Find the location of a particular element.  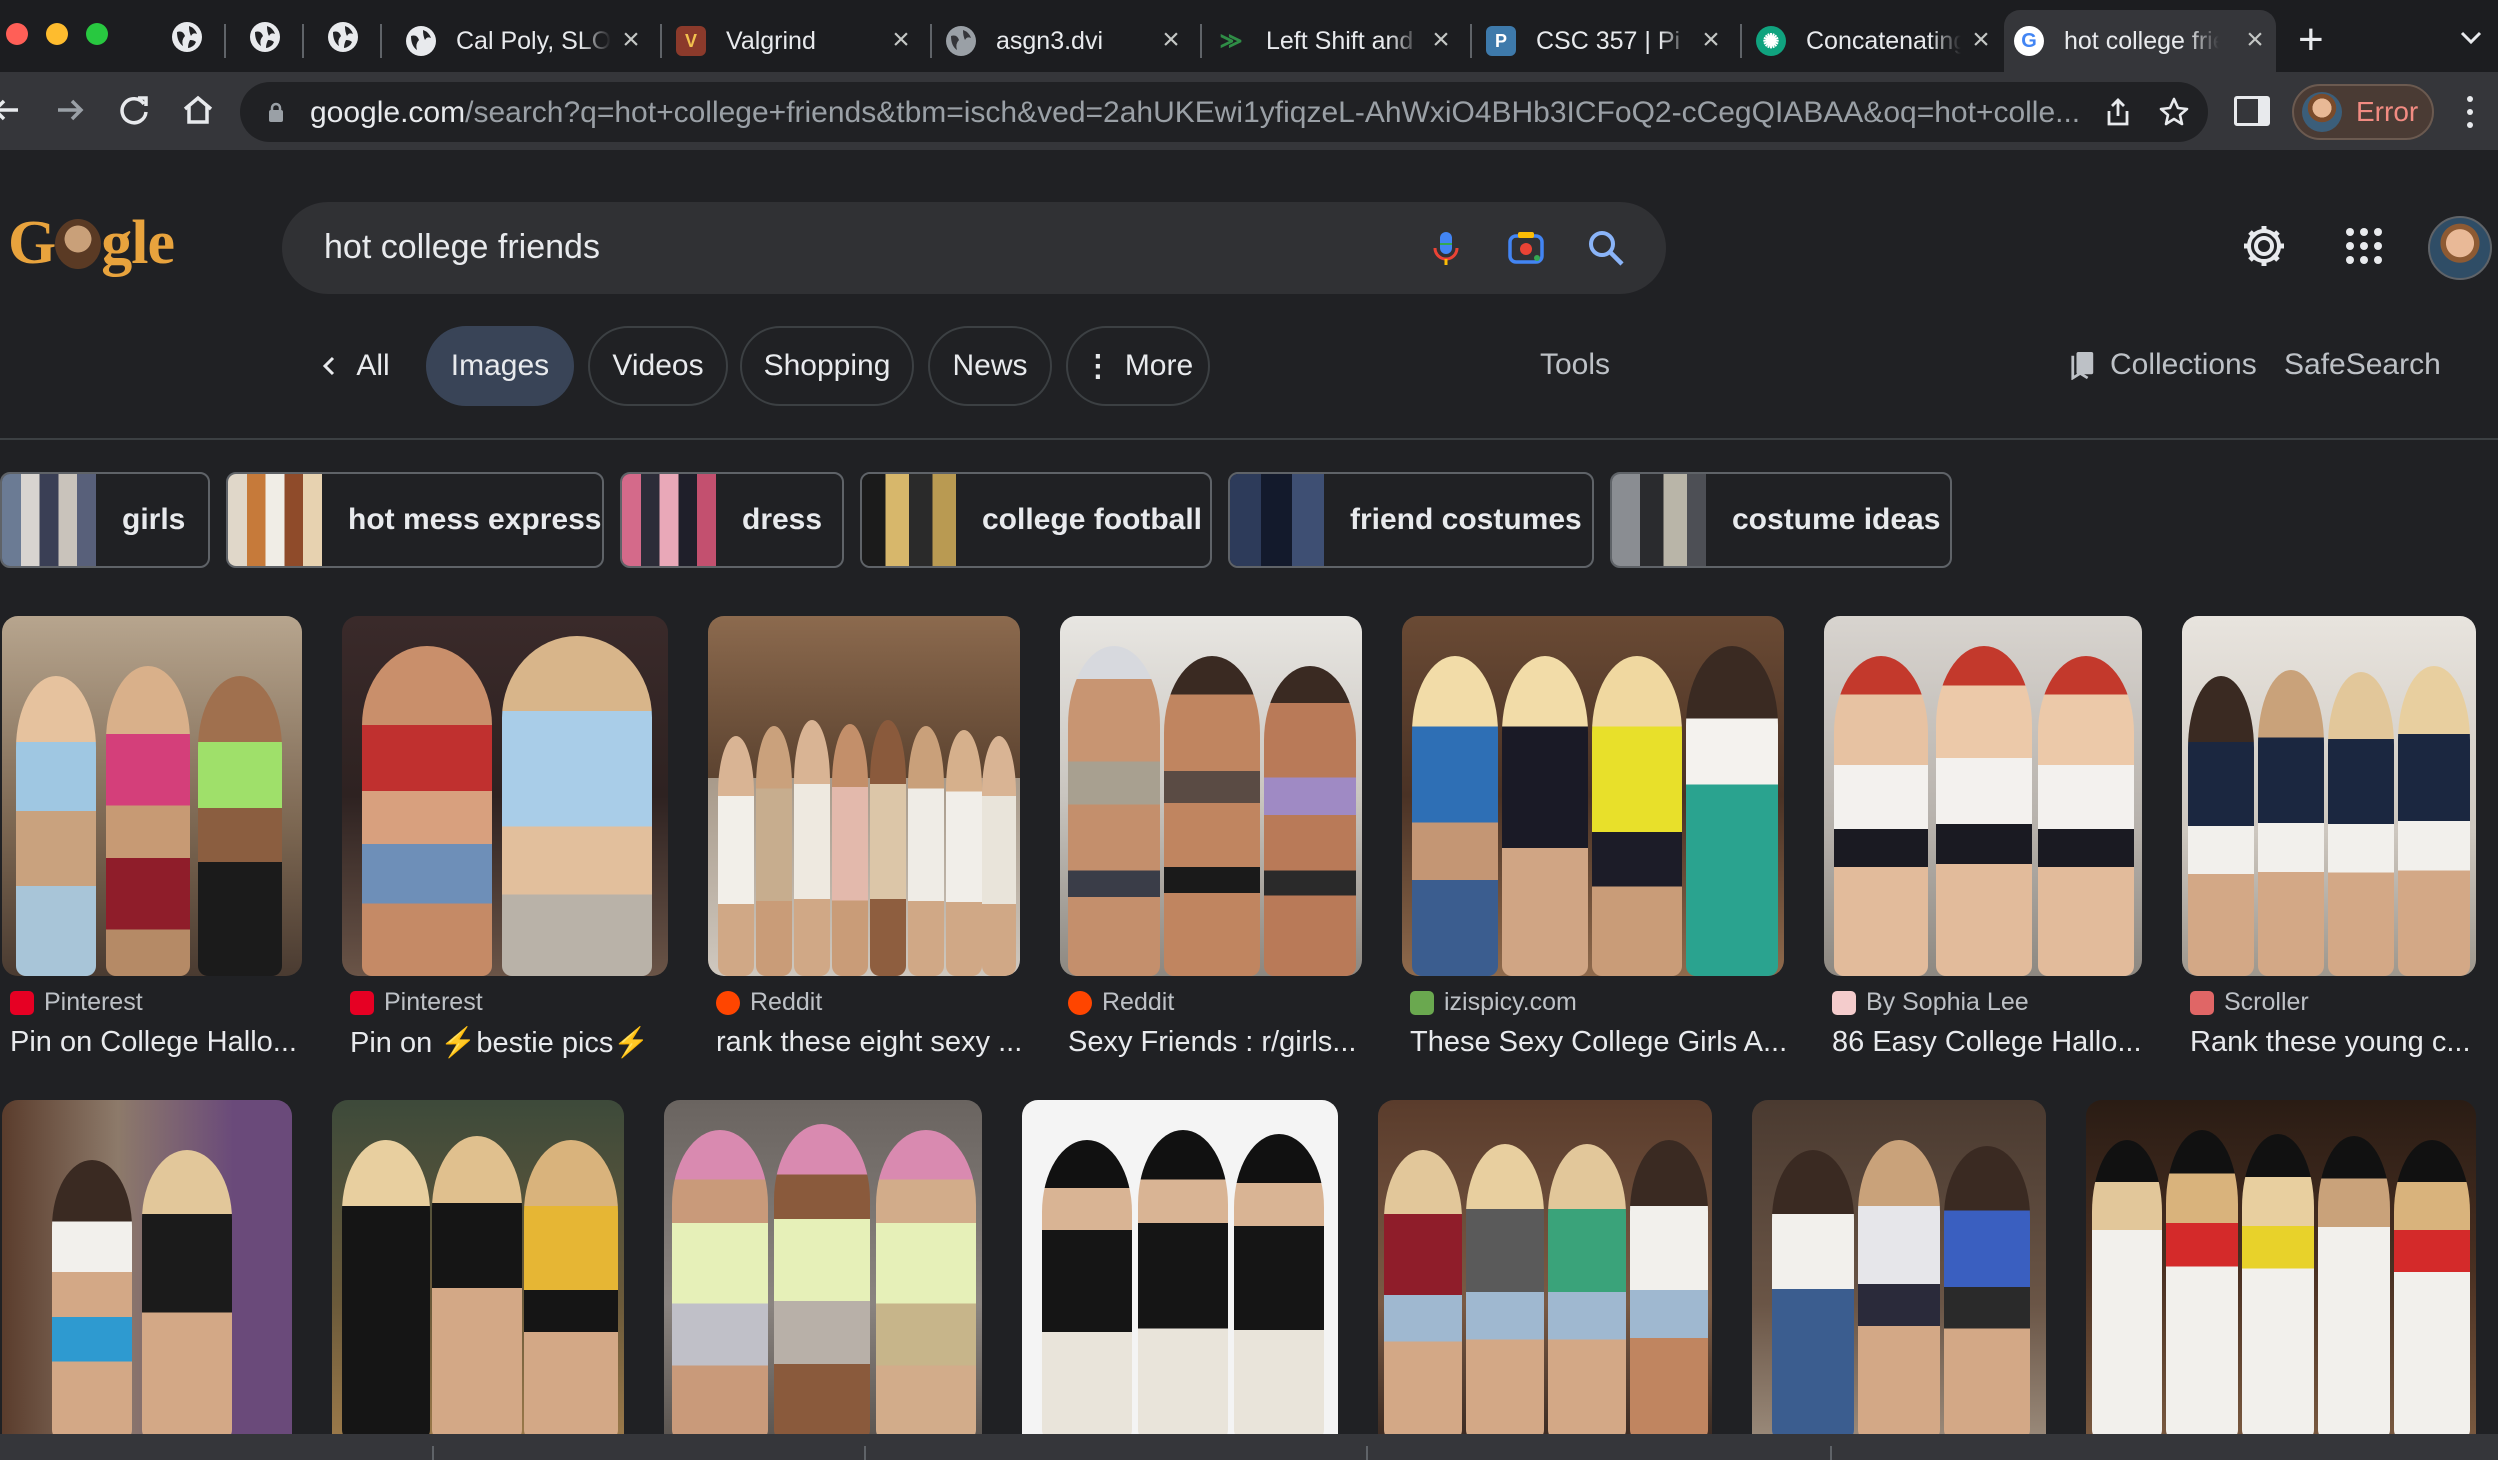

google-icon: G is located at coordinates (2029, 41).